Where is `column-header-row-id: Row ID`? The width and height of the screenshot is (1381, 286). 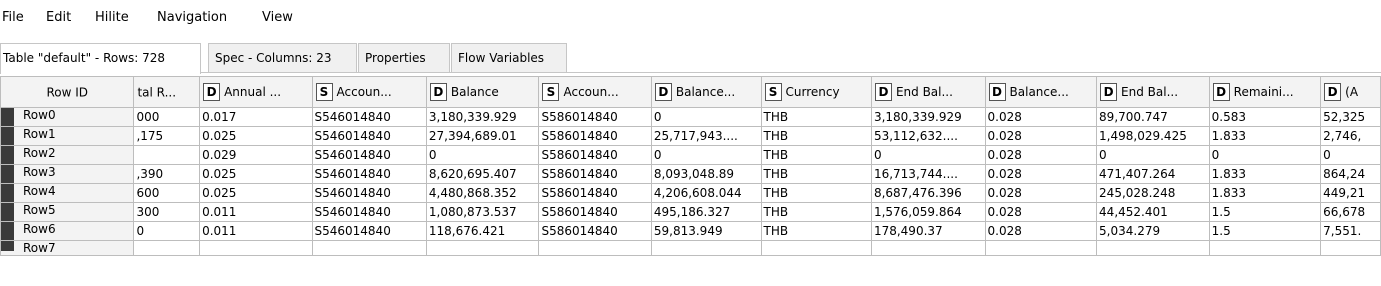
column-header-row-id: Row ID is located at coordinates (67, 92).